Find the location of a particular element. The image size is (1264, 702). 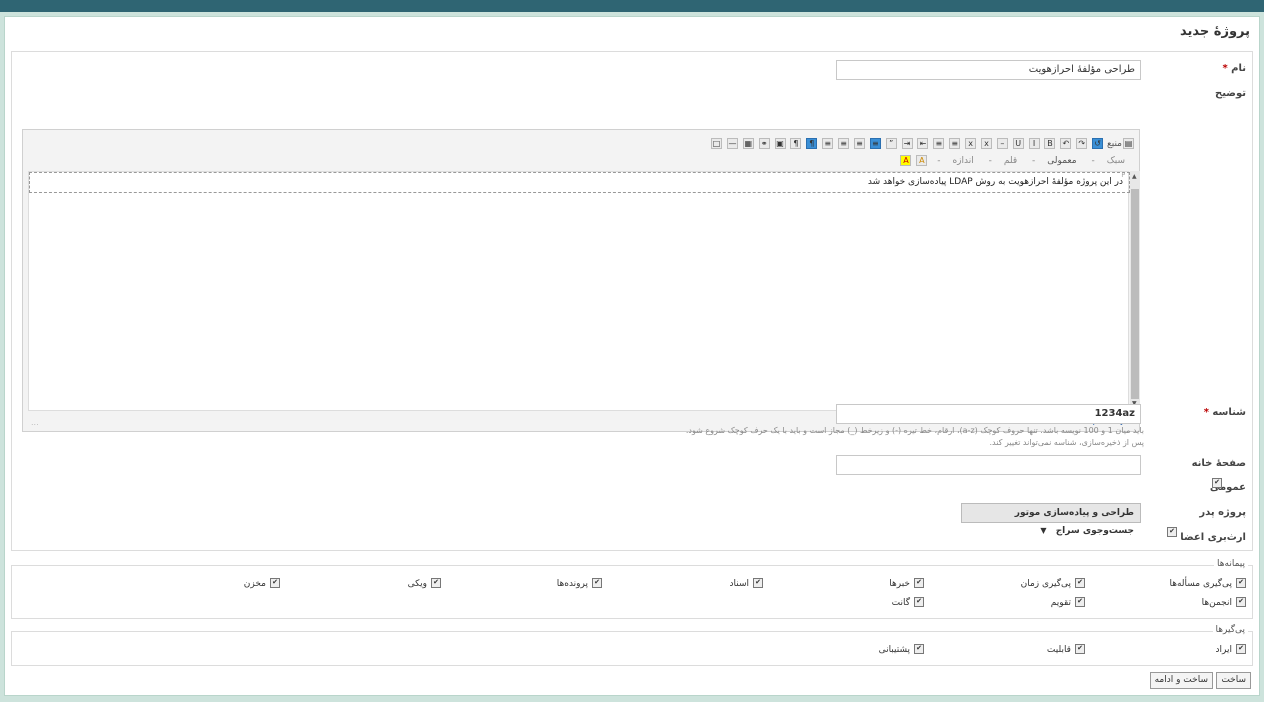

justify-icon: ≡ is located at coordinates (828, 143).